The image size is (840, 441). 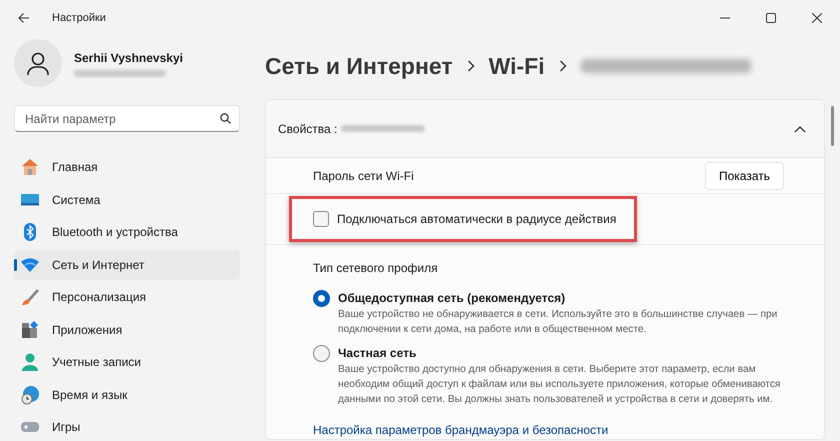 I want to click on breadcrumb-item: Сеть и Интернет, so click(x=359, y=66).